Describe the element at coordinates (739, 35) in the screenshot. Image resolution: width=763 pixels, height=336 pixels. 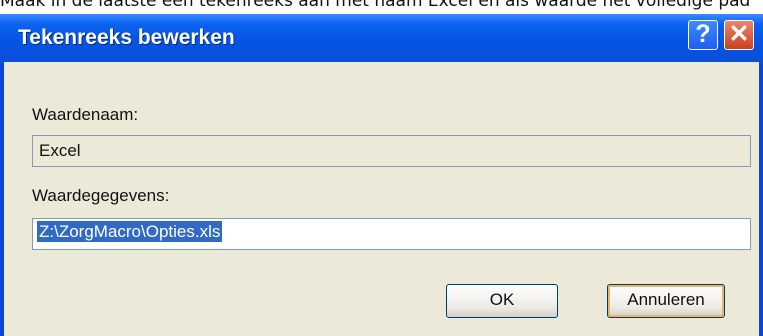
I see `close-button: ✕` at that location.